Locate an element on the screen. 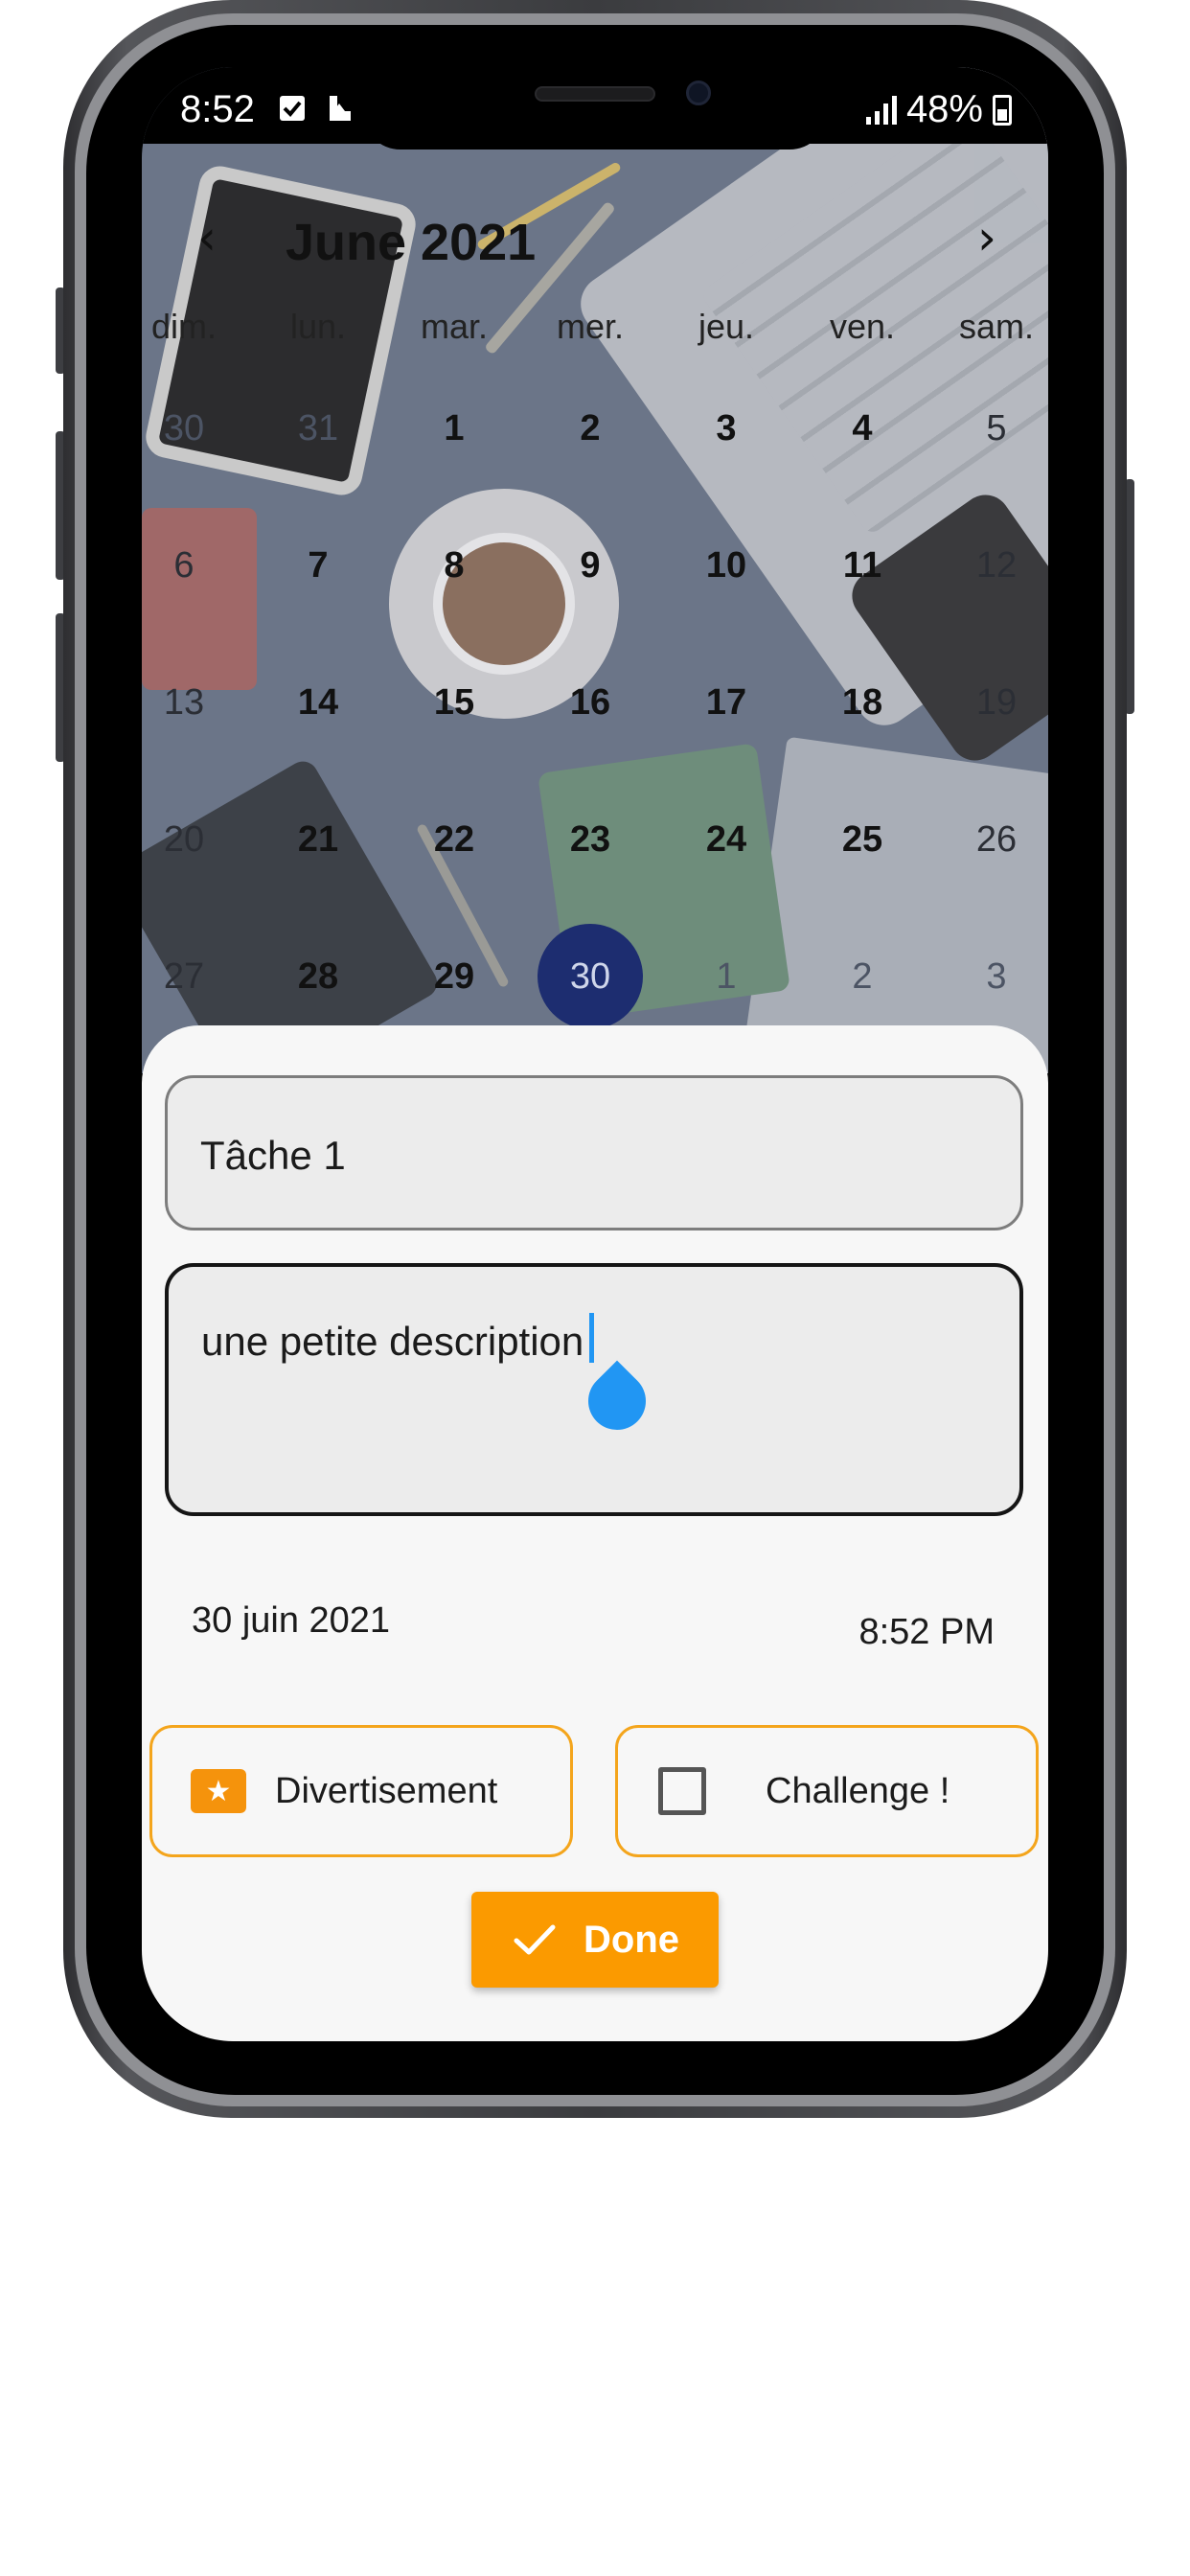 The width and height of the screenshot is (1190, 2576). calendar-day: 6 is located at coordinates (197, 565).